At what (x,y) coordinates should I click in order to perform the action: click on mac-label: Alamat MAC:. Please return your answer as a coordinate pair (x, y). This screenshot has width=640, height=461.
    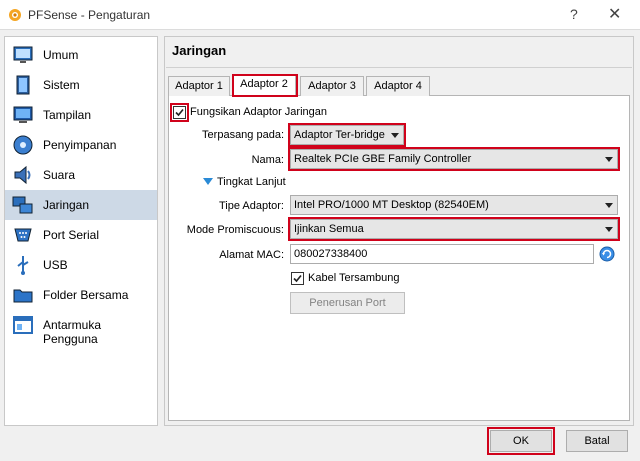
    Looking at the image, I should click on (251, 255).